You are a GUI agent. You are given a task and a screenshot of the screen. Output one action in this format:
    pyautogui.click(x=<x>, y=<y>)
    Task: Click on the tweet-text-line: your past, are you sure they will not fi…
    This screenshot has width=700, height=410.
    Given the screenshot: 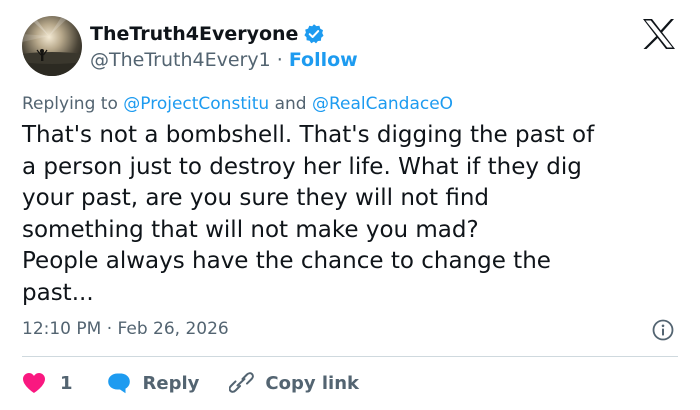 What is the action you would take?
    pyautogui.click(x=255, y=198)
    